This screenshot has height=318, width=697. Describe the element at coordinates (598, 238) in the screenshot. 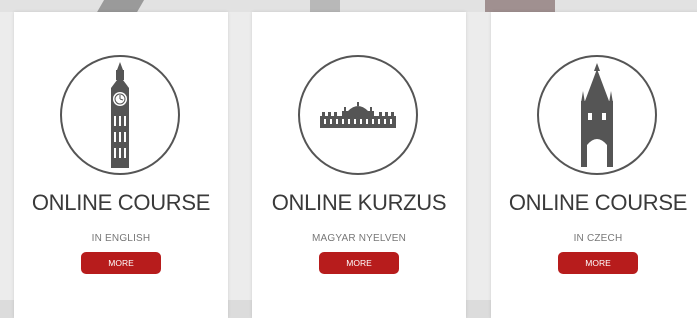

I see `card-subtitle: IN CZECH` at that location.